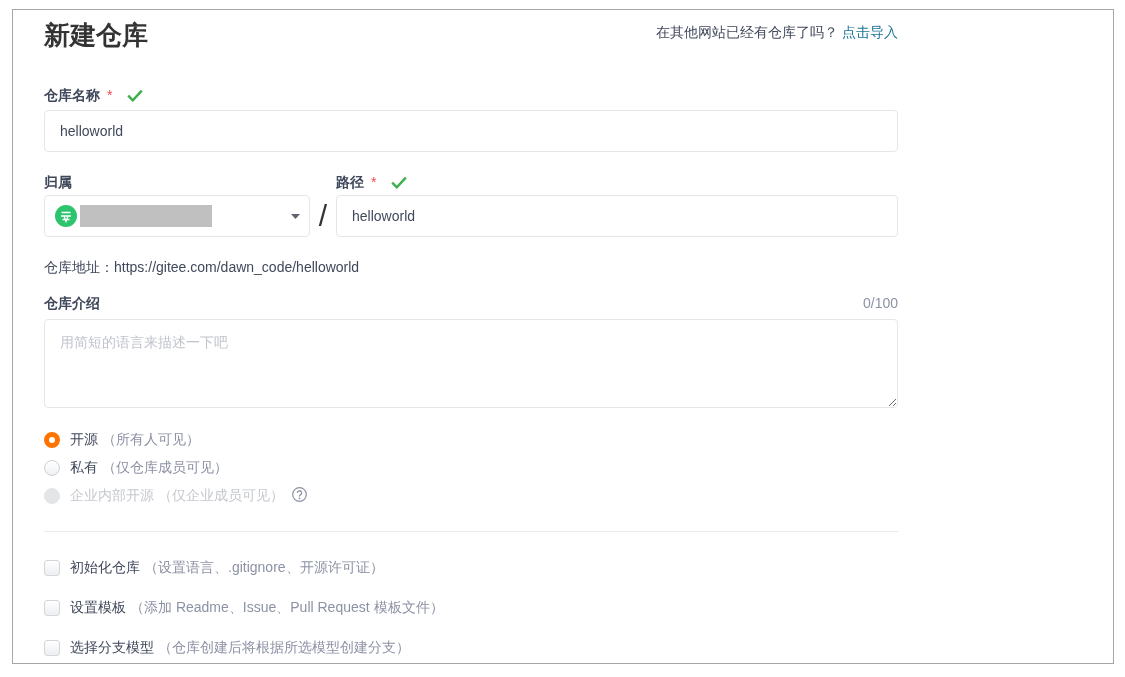  Describe the element at coordinates (284, 648) in the screenshot. I see `option-hint: （仓库创建后将根据所选模型创建分支）` at that location.